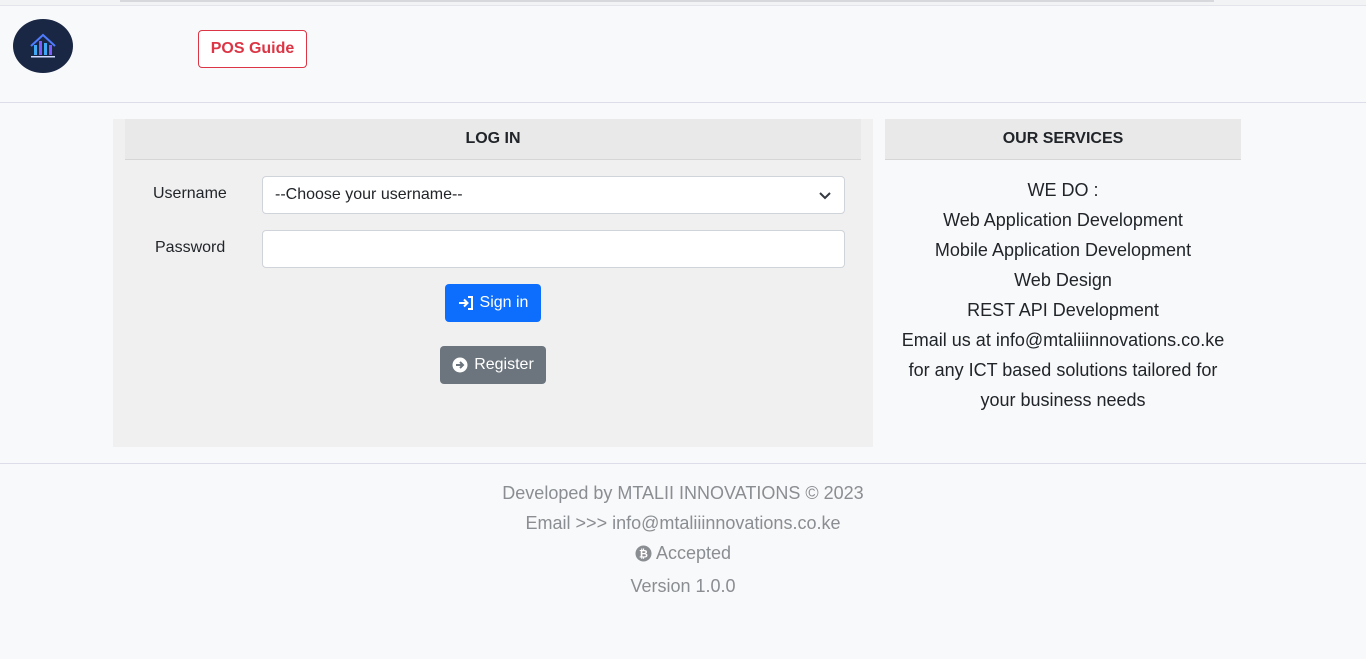 The image size is (1366, 659). I want to click on username-select: --Choose your username--, so click(553, 195).